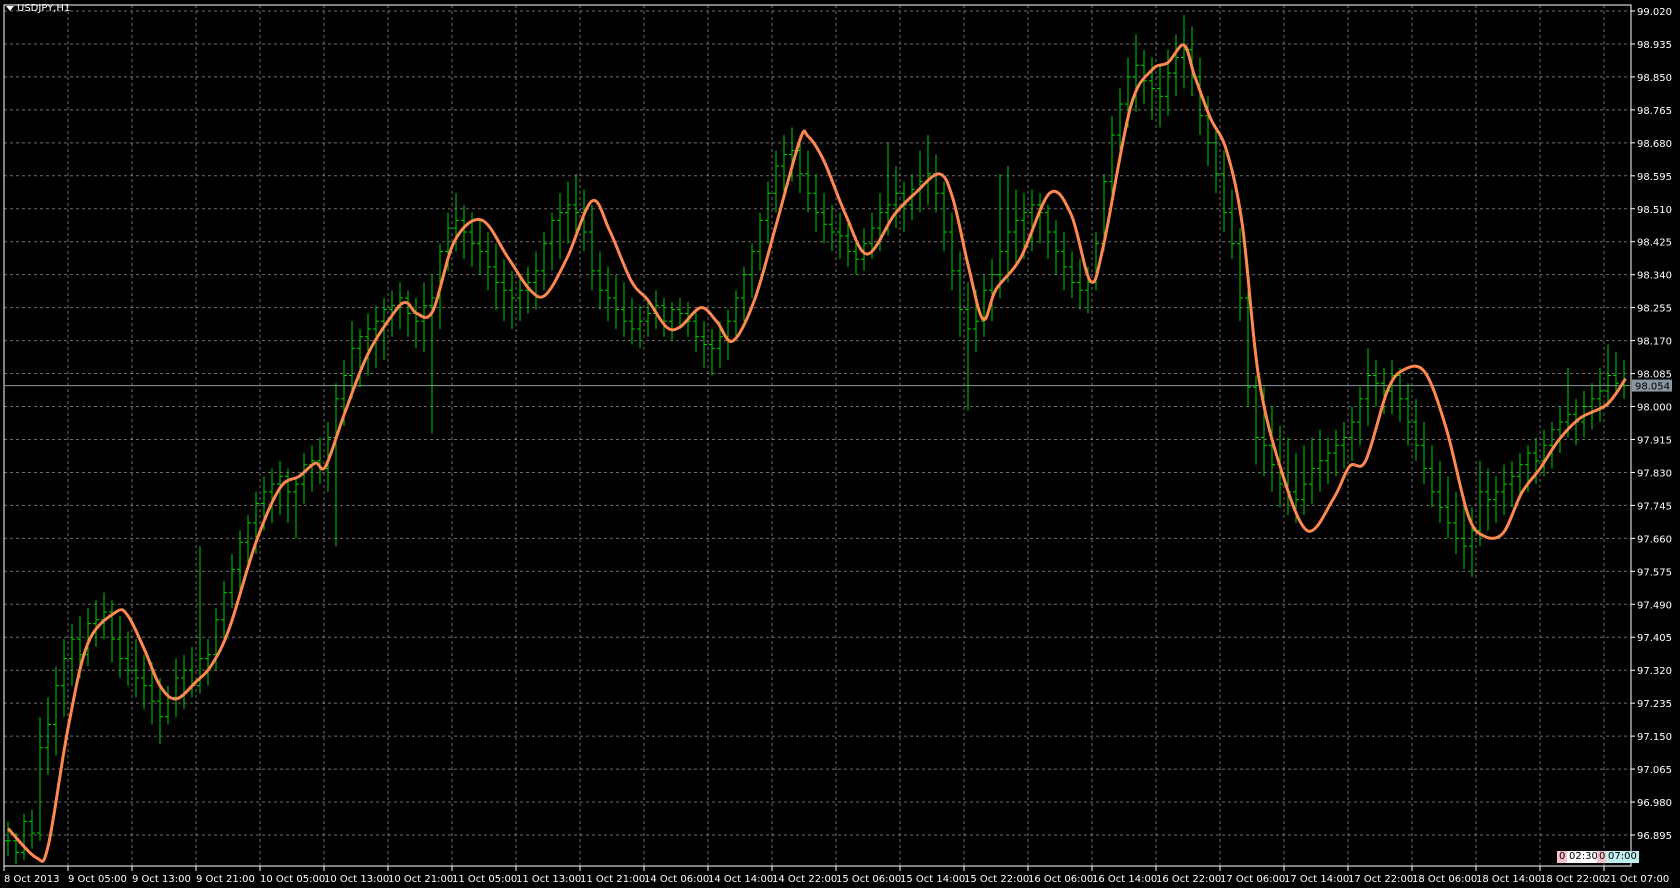 The image size is (1680, 888). What do you see at coordinates (932, 879) in the screenshot?
I see `x-tick-label: 15 Oct 14:00` at bounding box center [932, 879].